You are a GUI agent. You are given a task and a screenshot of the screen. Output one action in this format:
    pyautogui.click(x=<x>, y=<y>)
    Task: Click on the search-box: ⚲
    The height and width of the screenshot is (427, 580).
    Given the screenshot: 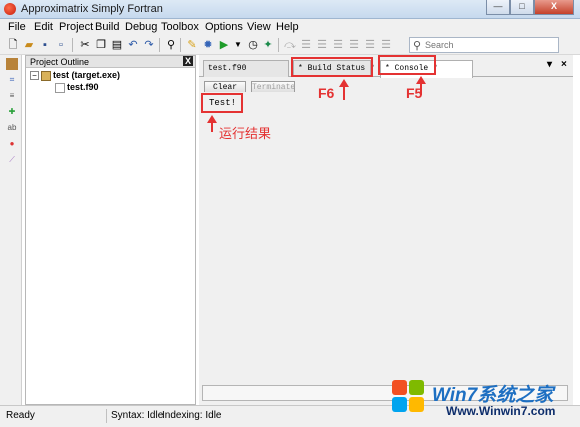 What is the action you would take?
    pyautogui.click(x=484, y=45)
    